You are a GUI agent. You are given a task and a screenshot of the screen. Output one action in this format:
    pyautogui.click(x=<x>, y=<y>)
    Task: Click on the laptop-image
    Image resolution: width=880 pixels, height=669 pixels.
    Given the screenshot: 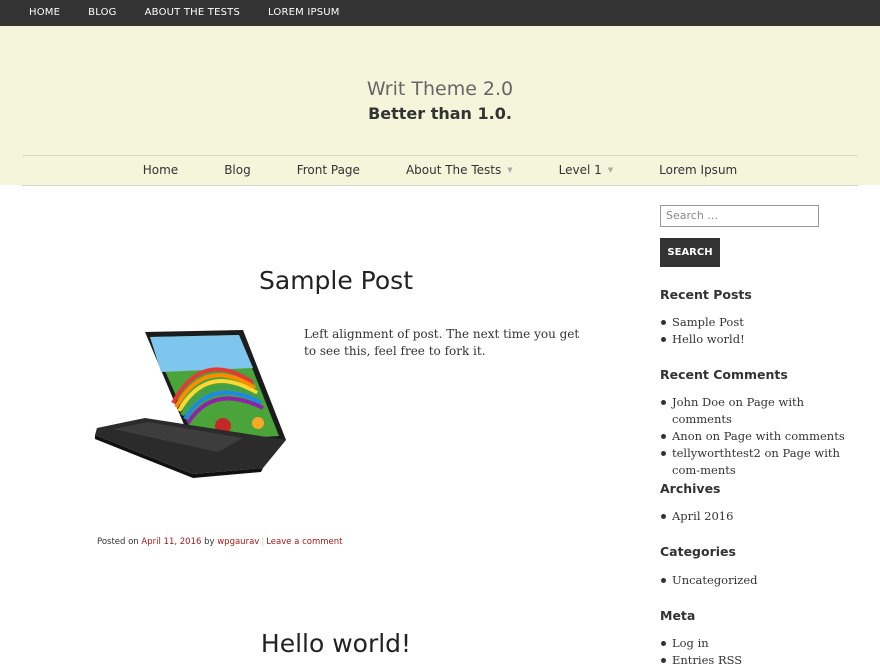 What is the action you would take?
    pyautogui.click(x=190, y=404)
    